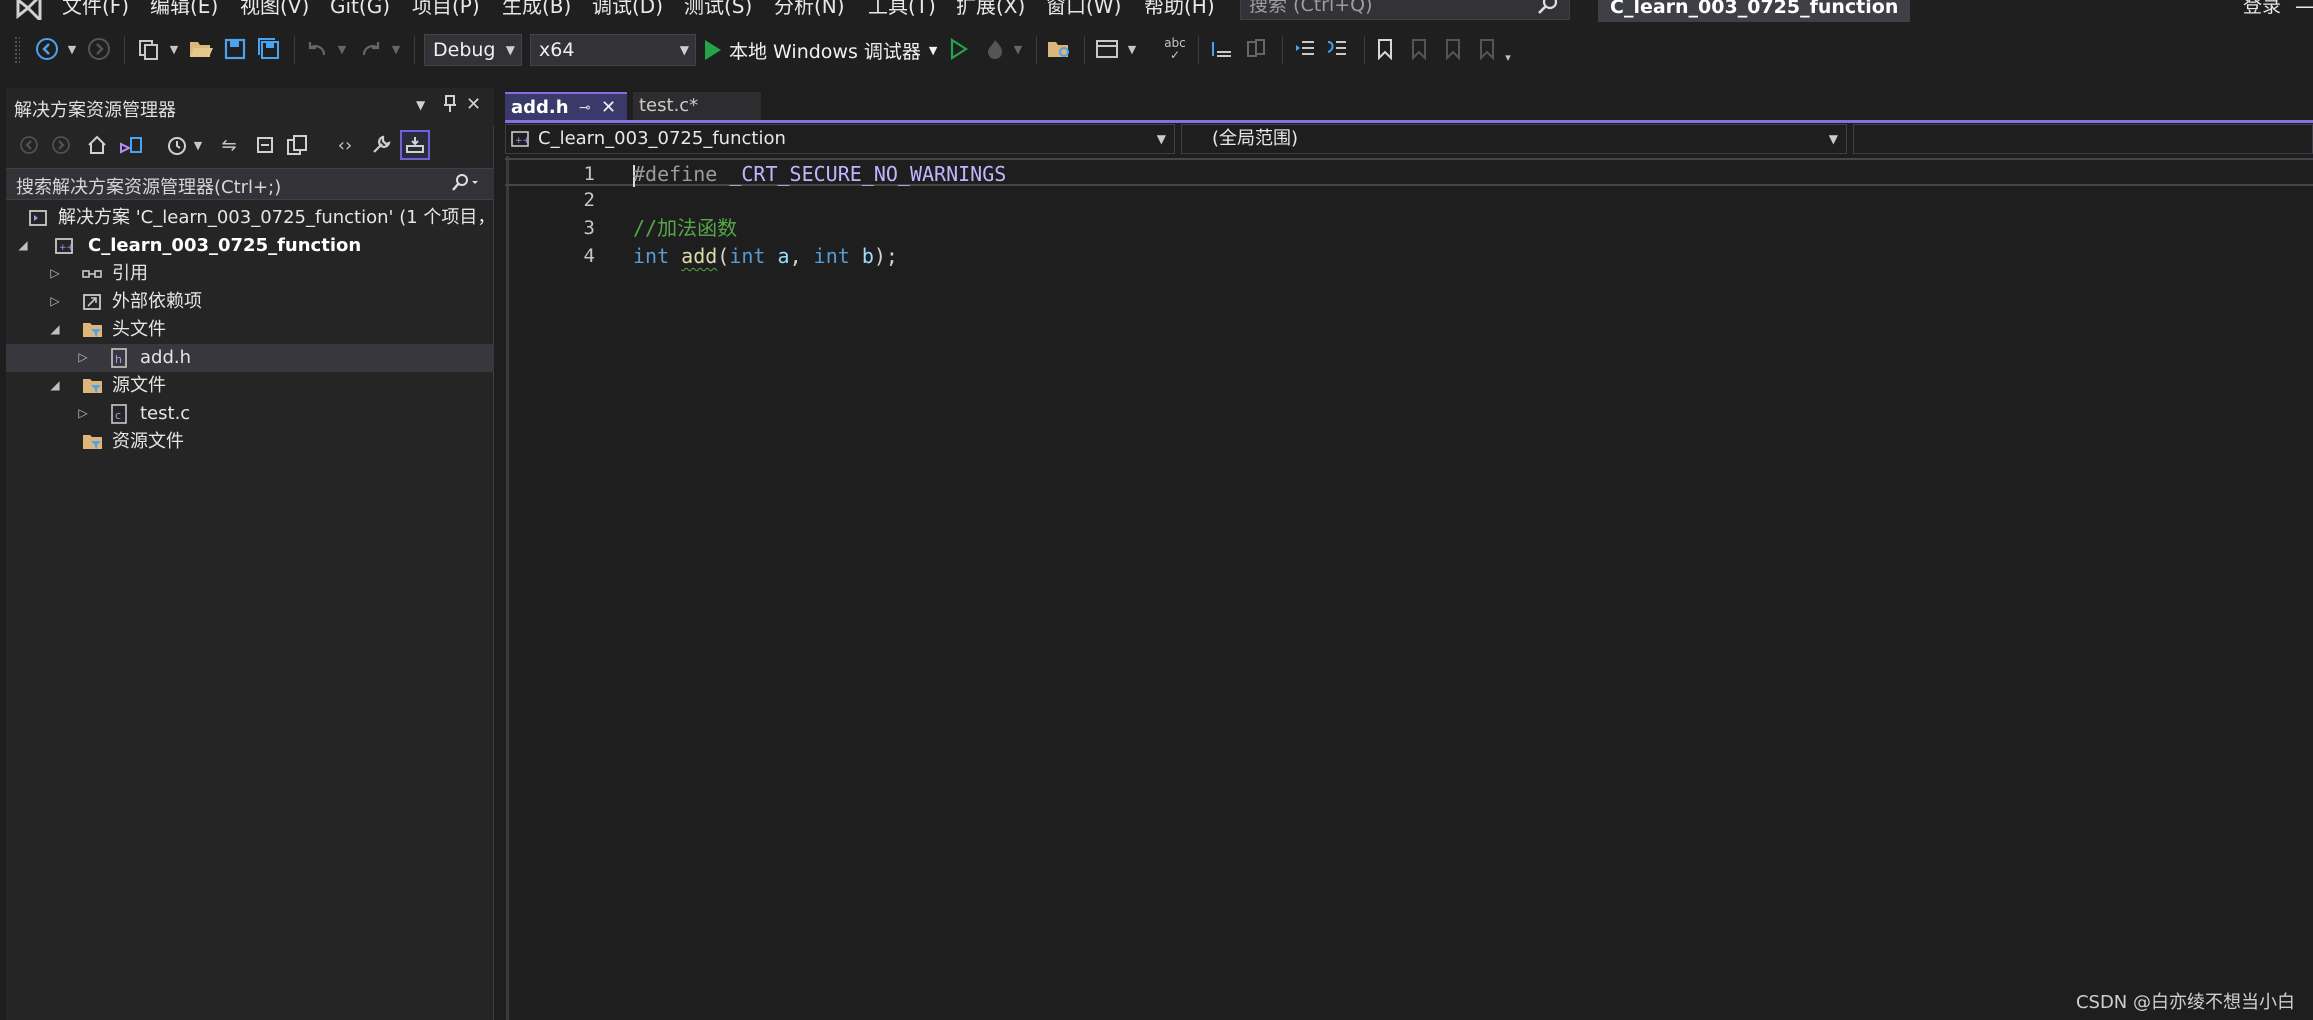 The width and height of the screenshot is (2313, 1020). I want to click on menu-project: 项目(P), so click(446, 10).